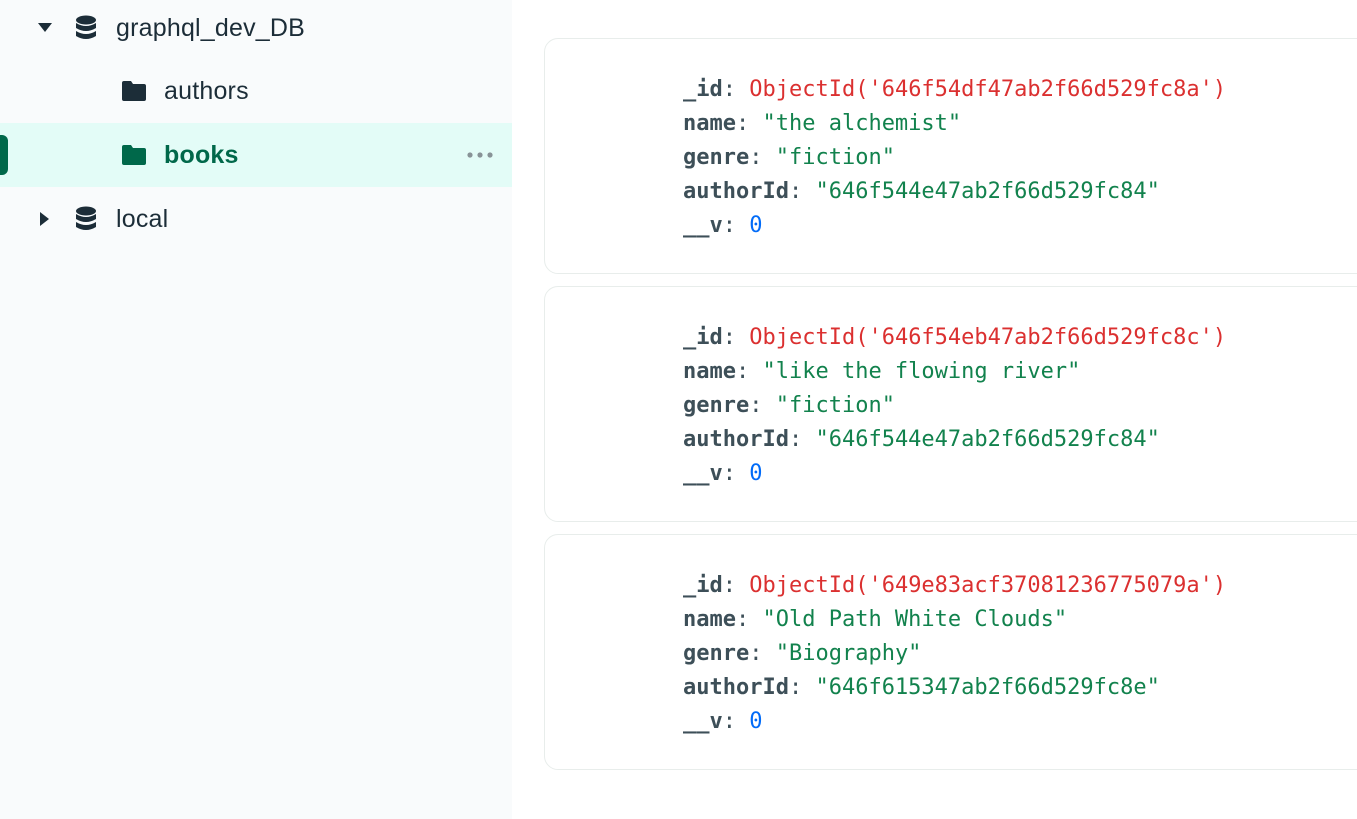 The height and width of the screenshot is (819, 1357). Describe the element at coordinates (256, 91) in the screenshot. I see `sidebar-item-collection-authors: authors` at that location.